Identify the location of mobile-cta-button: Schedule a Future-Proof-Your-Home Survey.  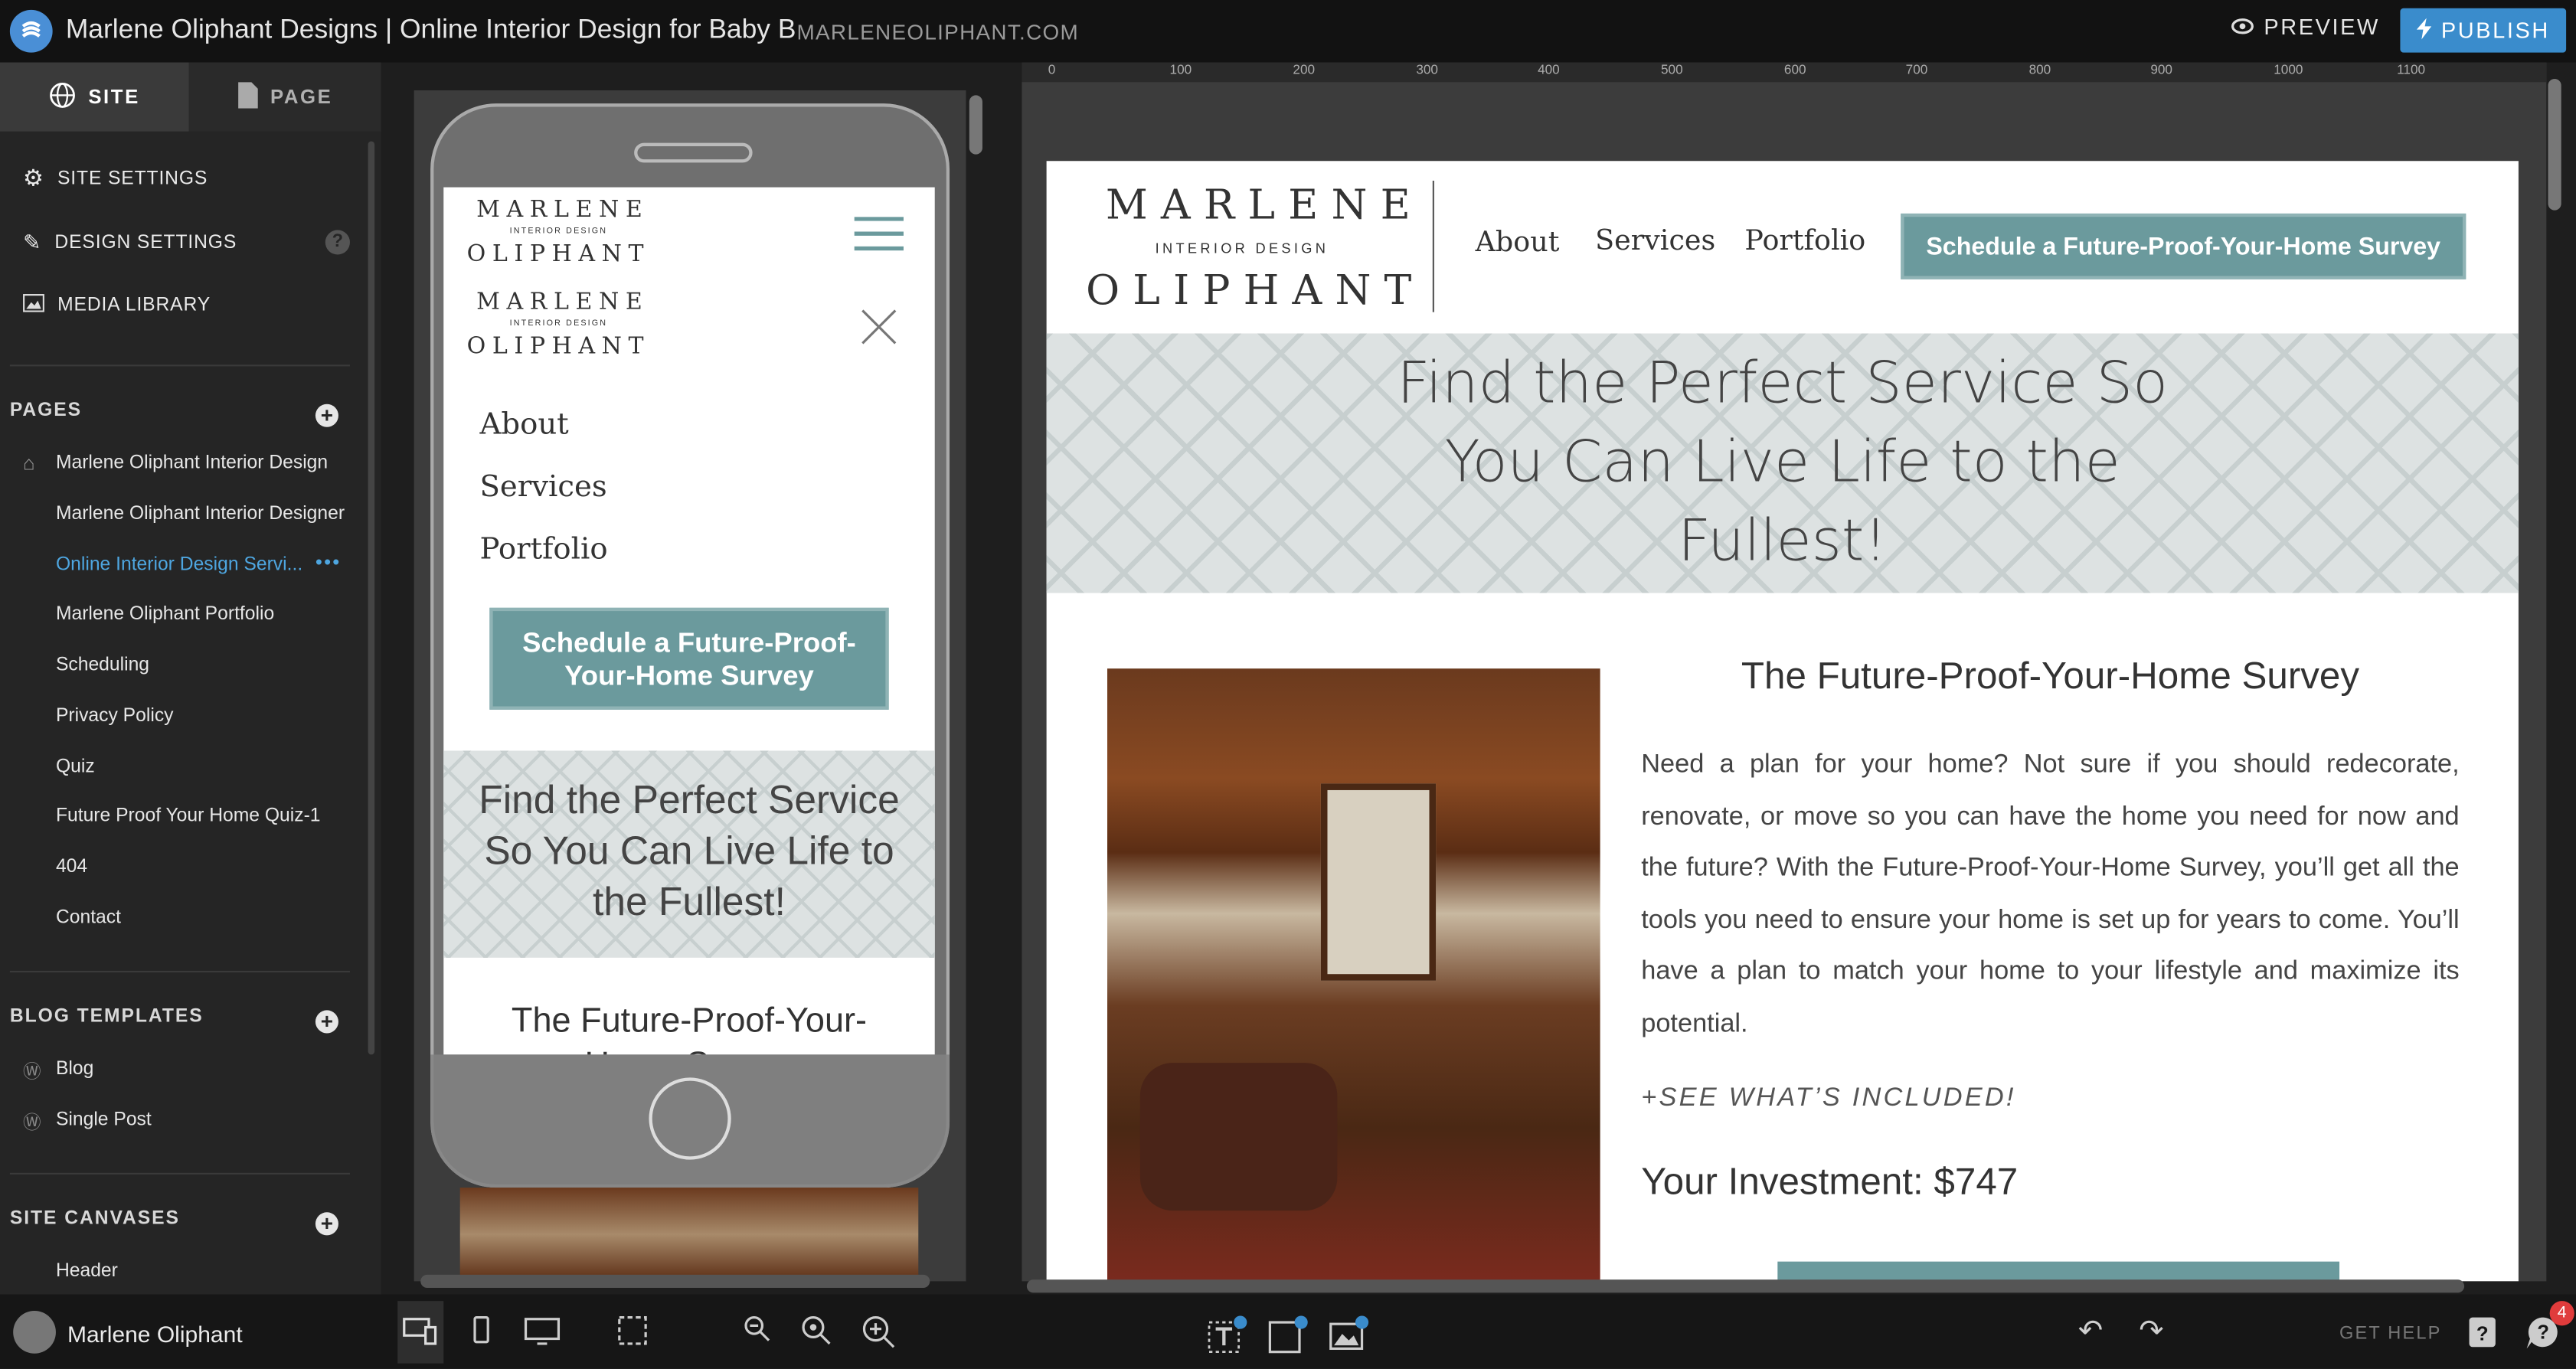
(689, 658).